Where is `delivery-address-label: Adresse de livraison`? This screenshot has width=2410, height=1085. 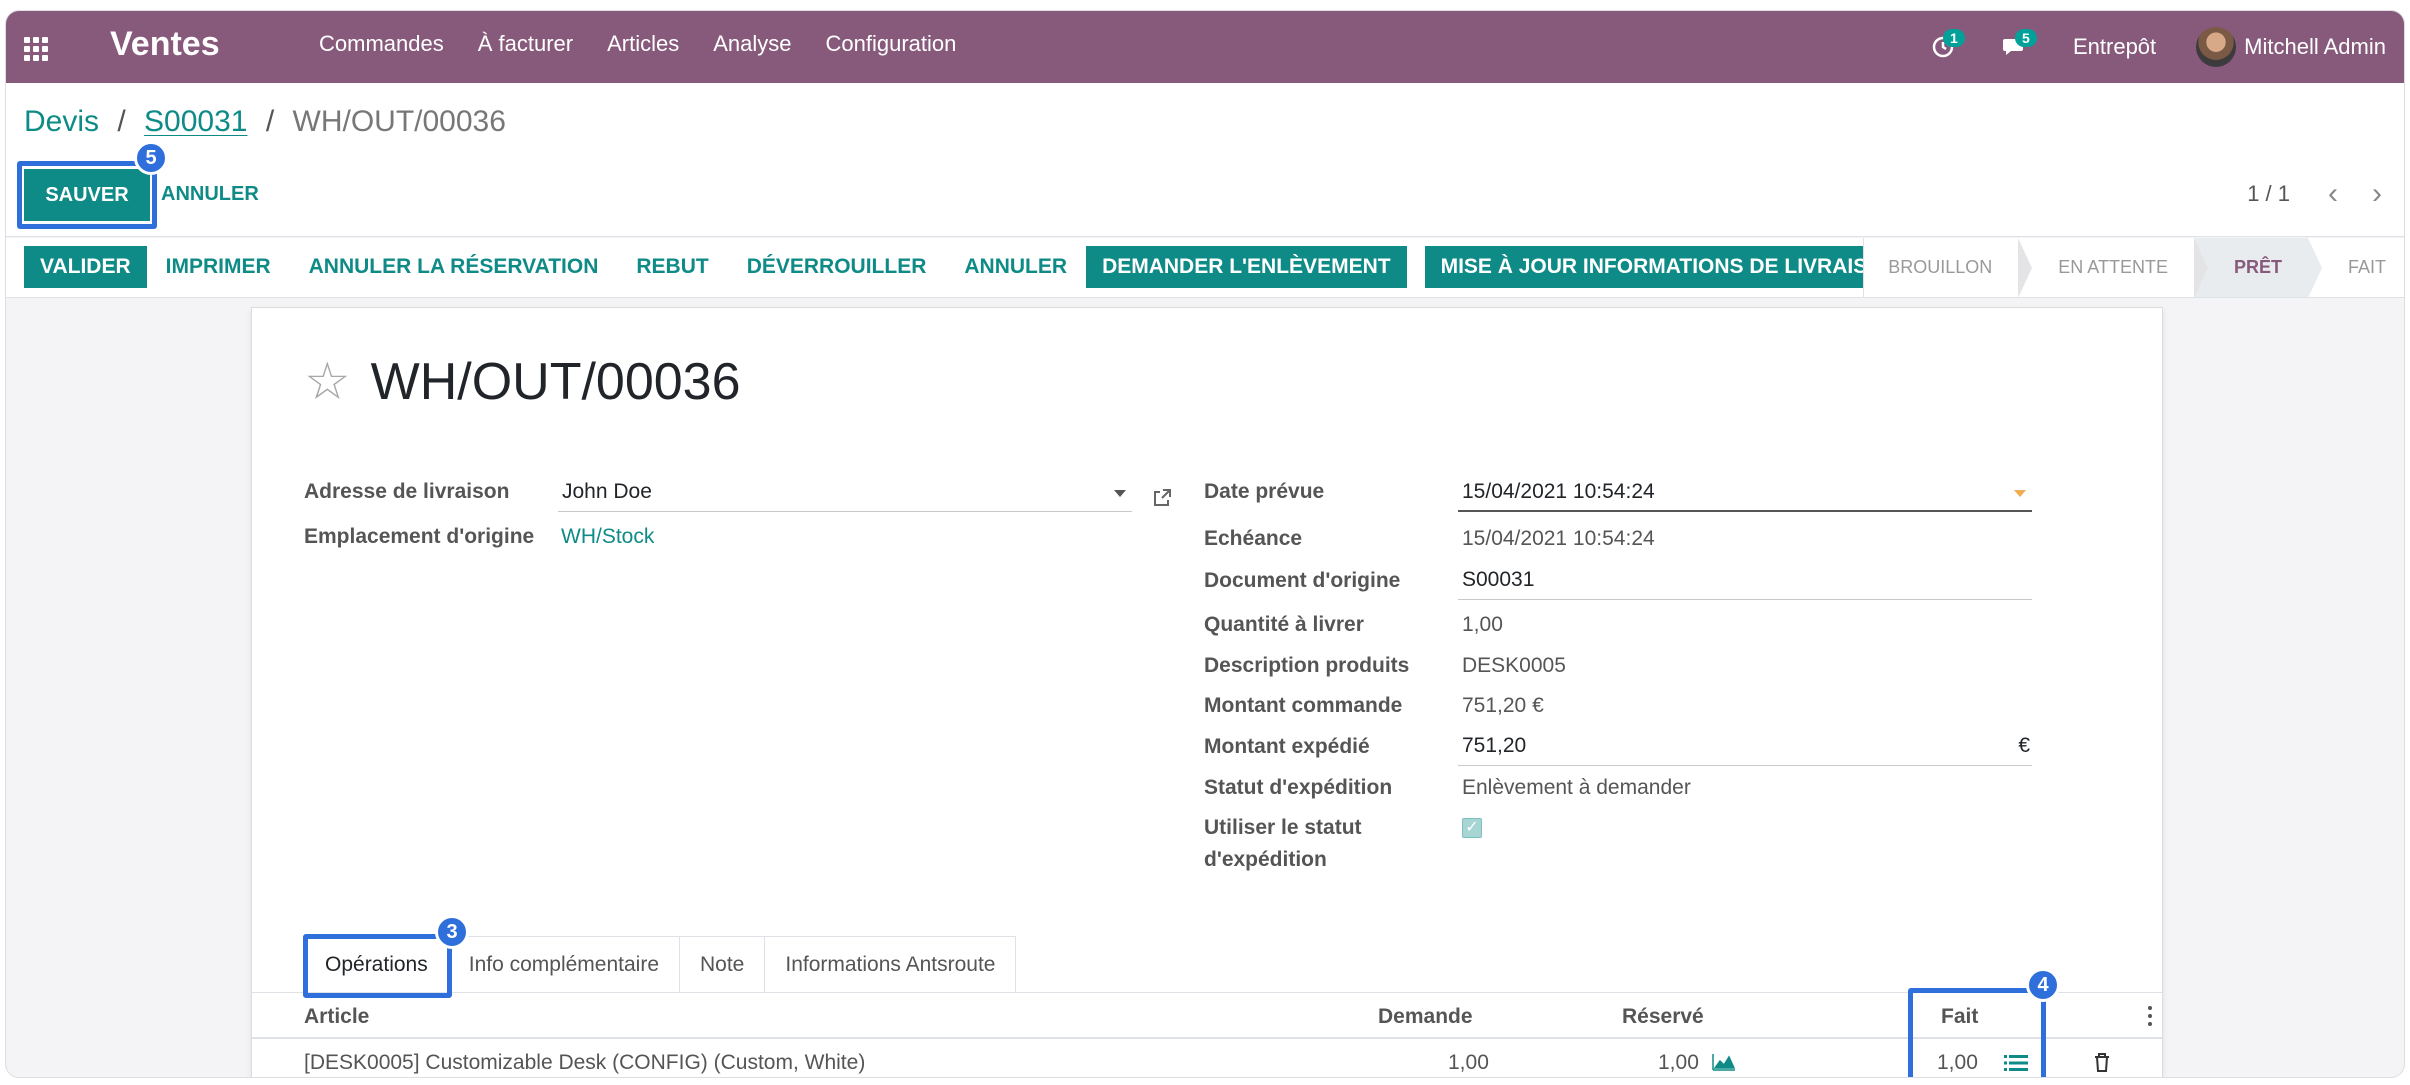
delivery-address-label: Adresse de livraison is located at coordinates (407, 491).